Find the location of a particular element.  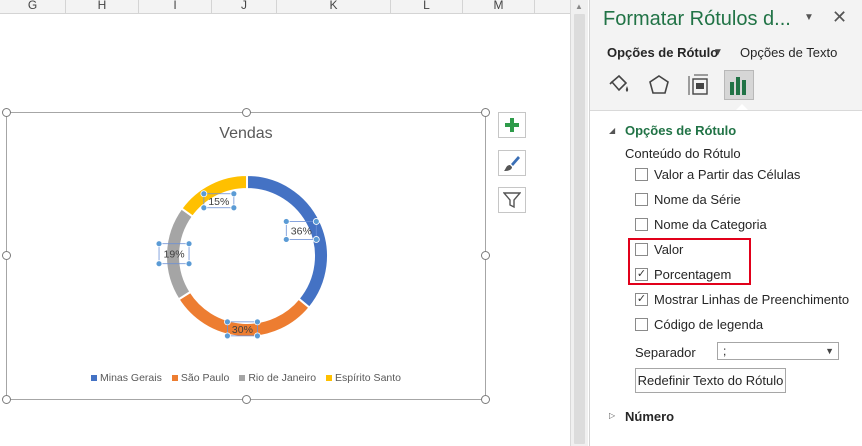

option-label: Nome da Série is located at coordinates (697, 199).